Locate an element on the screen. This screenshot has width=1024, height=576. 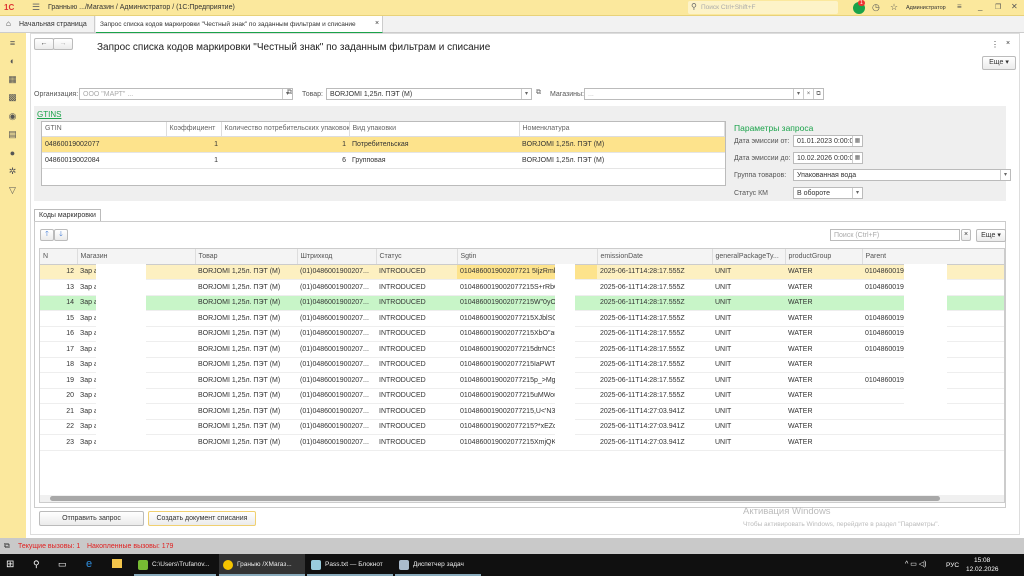
horizontal-scrollbar is located at coordinates (522, 498).